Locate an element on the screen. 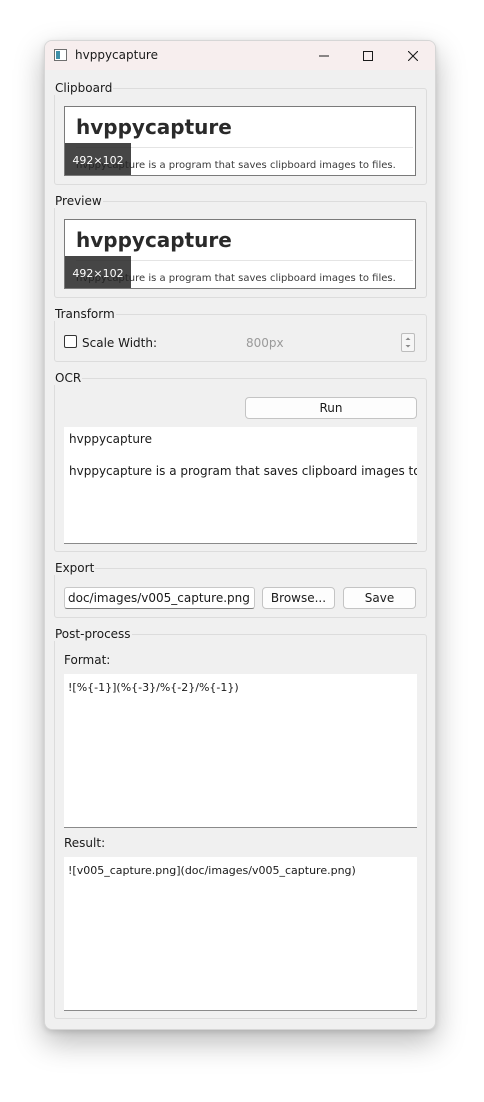 The width and height of the screenshot is (484, 1102). preview-group-label: Preview is located at coordinates (78, 201).